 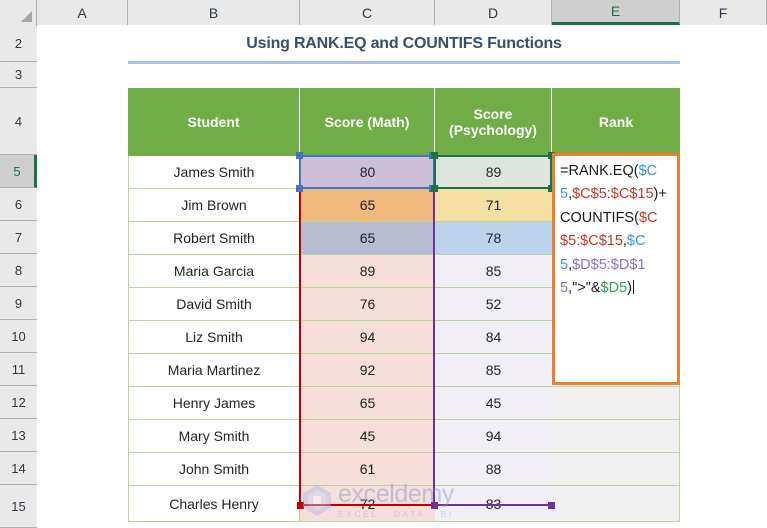 I want to click on row-header-15: 15, so click(x=18, y=506).